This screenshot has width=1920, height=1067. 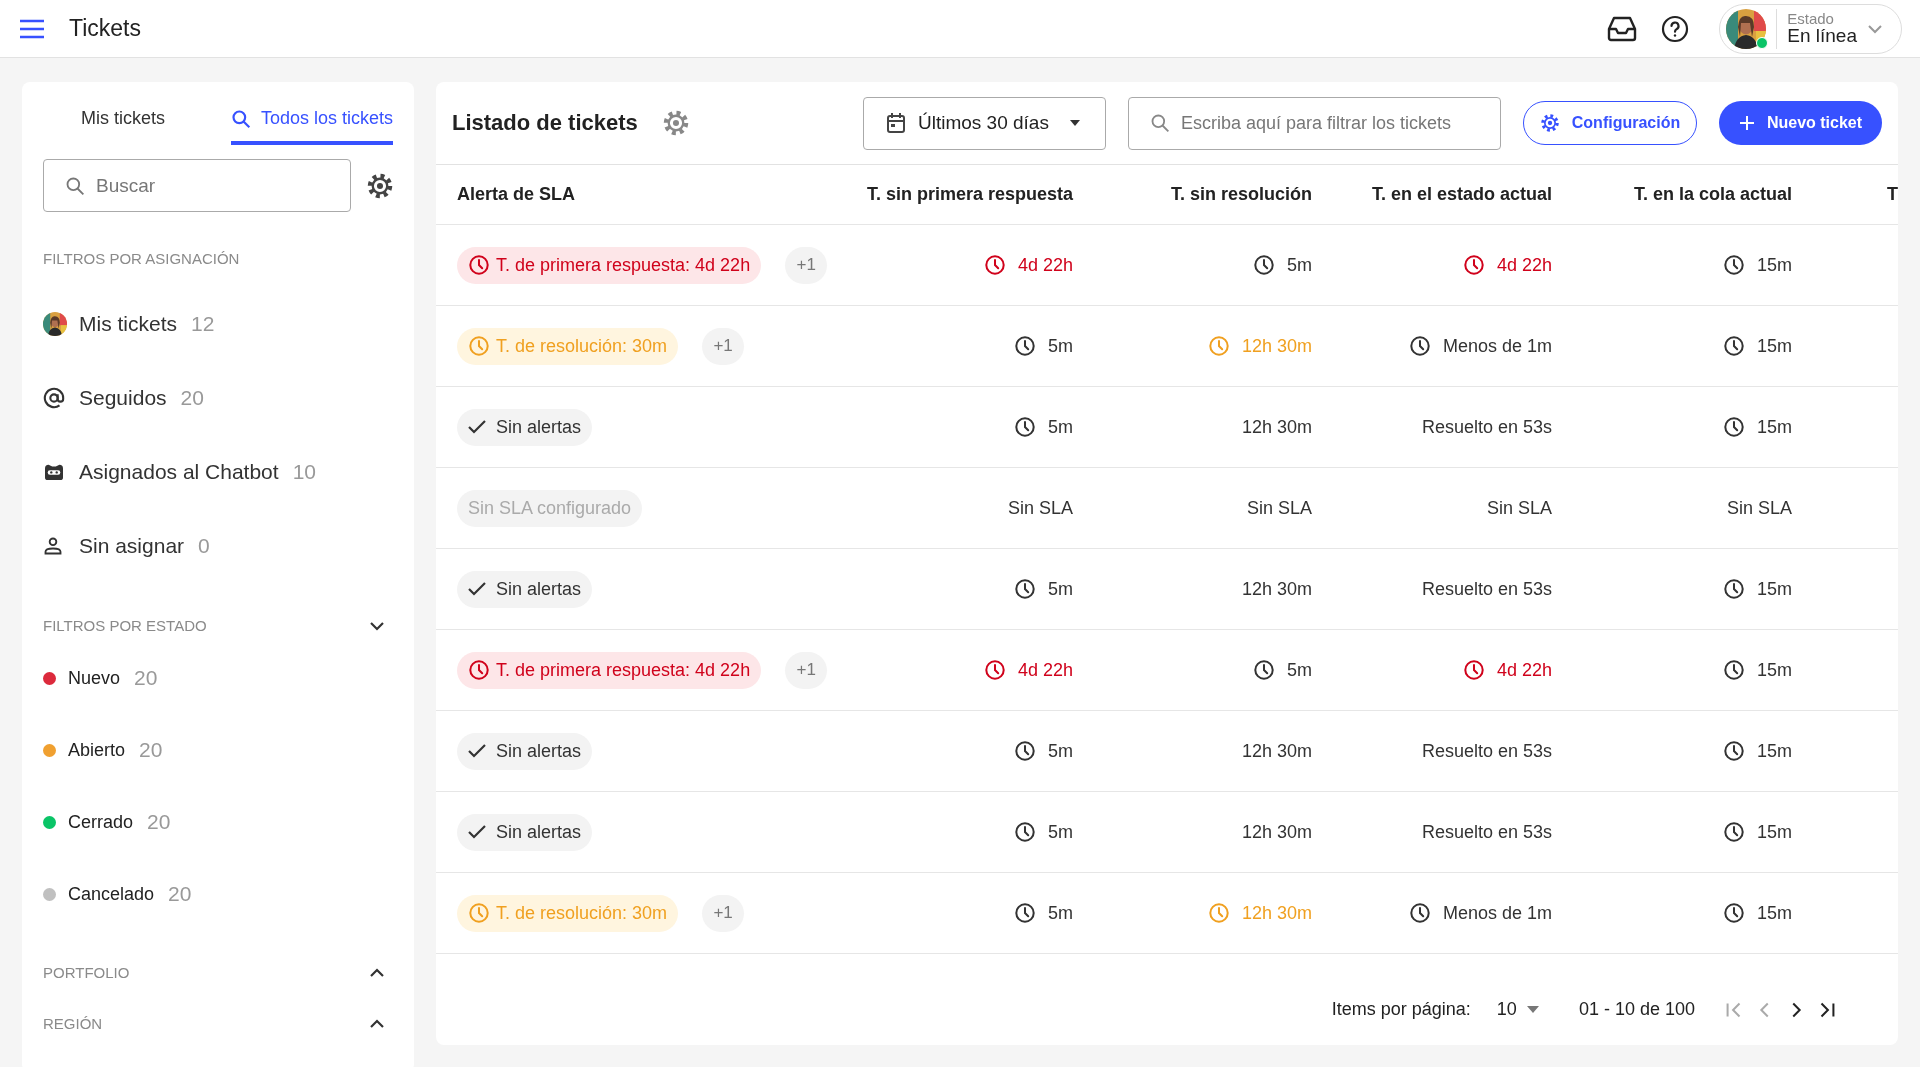 I want to click on filter-item: Cancelado, so click(x=111, y=894).